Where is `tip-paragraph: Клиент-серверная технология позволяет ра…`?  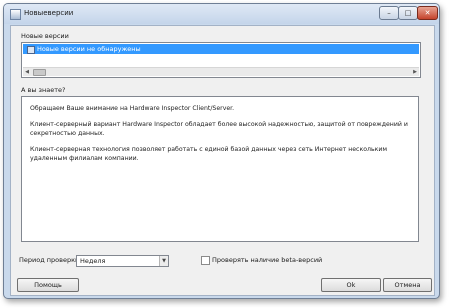 tip-paragraph: Клиент-серверная технология позволяет ра… is located at coordinates (209, 154).